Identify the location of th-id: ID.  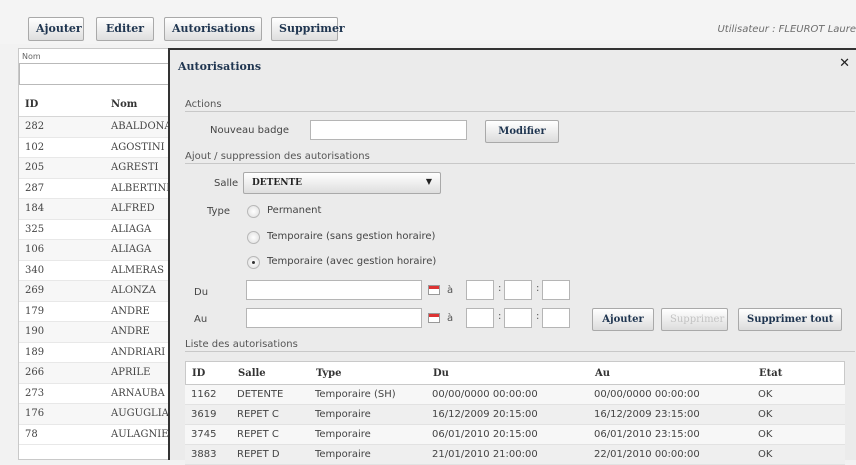
(198, 373).